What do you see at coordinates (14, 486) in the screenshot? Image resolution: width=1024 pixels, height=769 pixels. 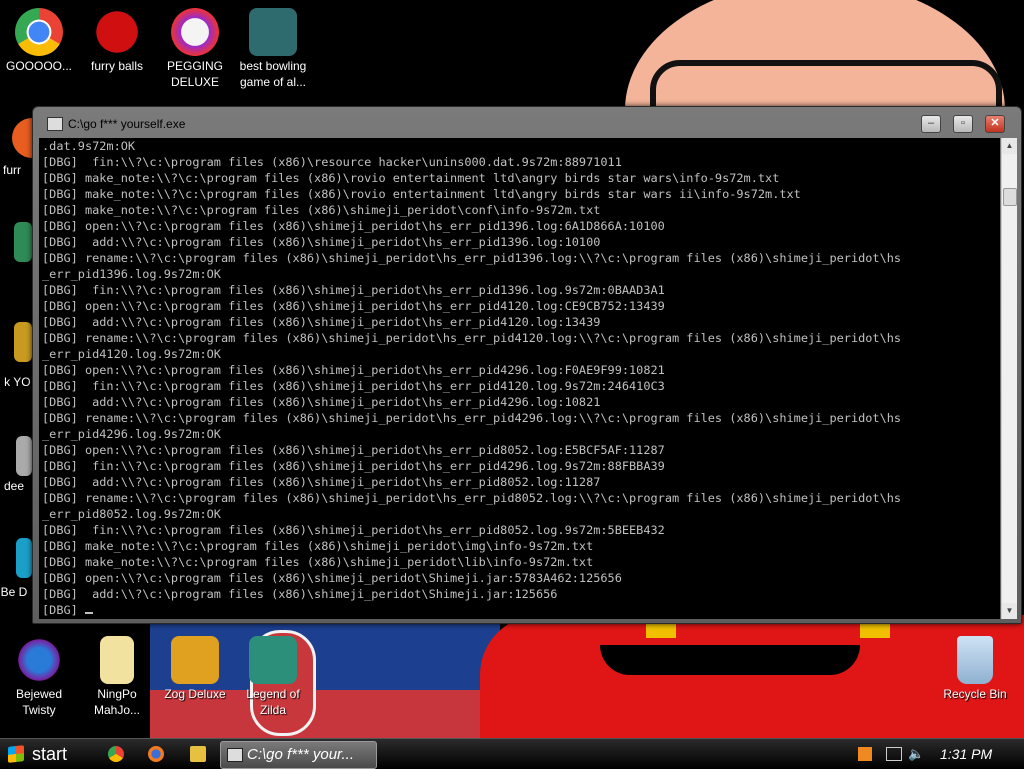 I see `desktop-icon-label: dee` at bounding box center [14, 486].